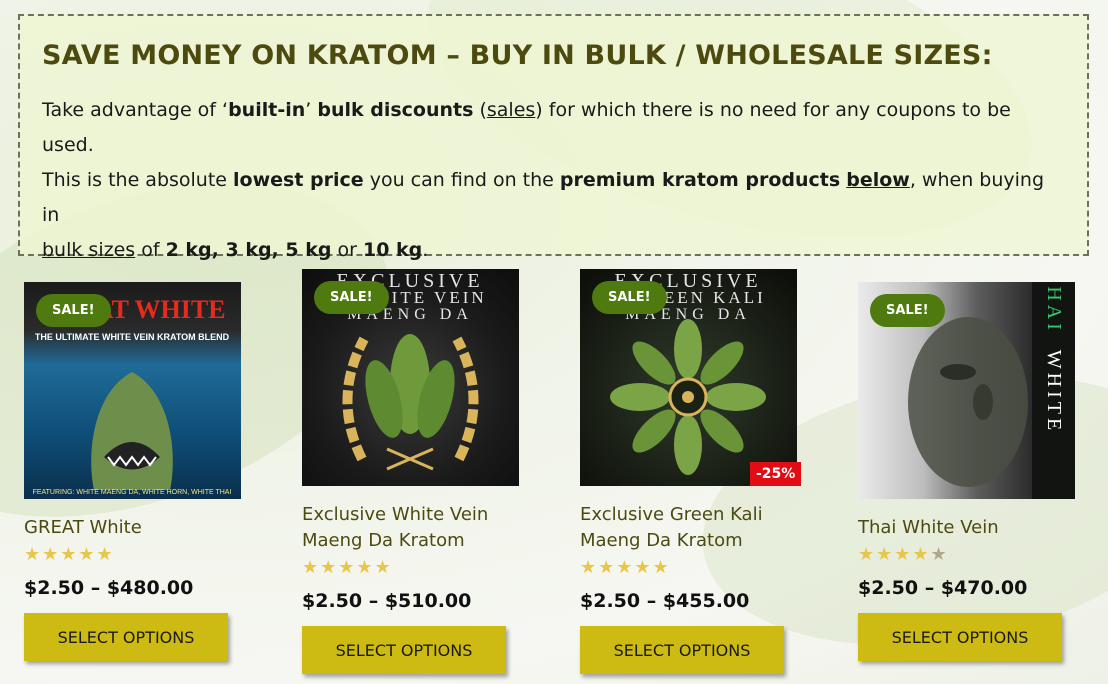 This screenshot has height=684, width=1108. I want to click on bulk-sizes-link: bulk sizes, so click(88, 250).